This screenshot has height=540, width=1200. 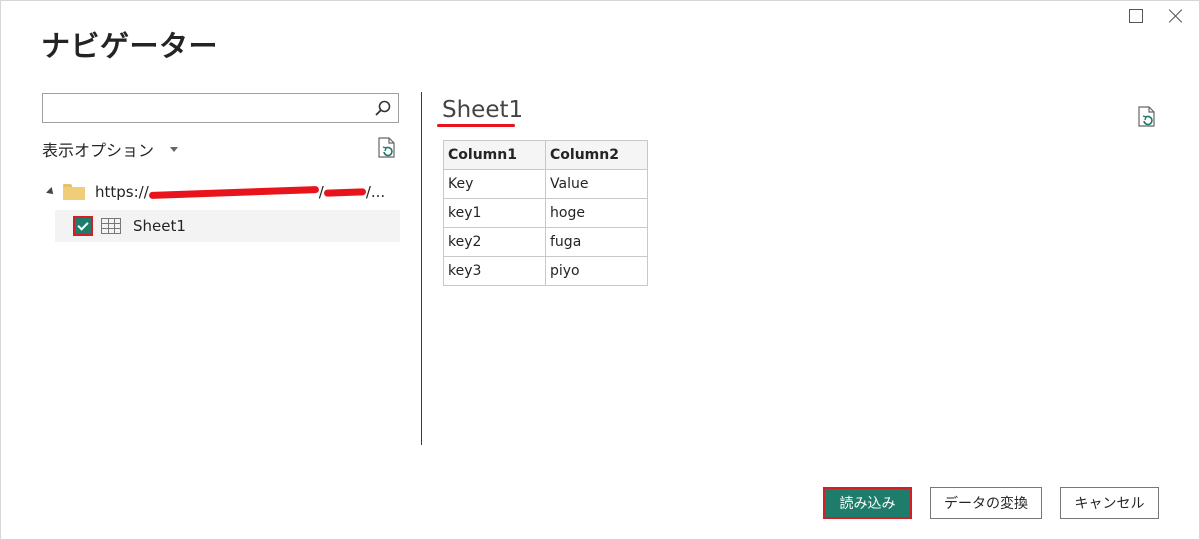 I want to click on table-cell: key2, so click(x=494, y=242).